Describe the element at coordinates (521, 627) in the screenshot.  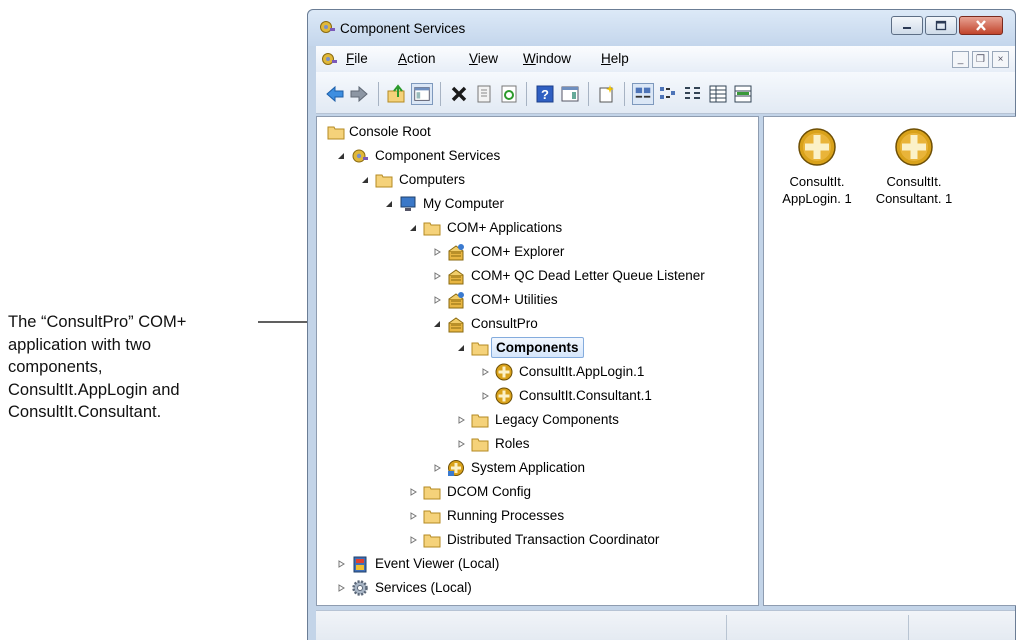
I see `status-cell` at that location.